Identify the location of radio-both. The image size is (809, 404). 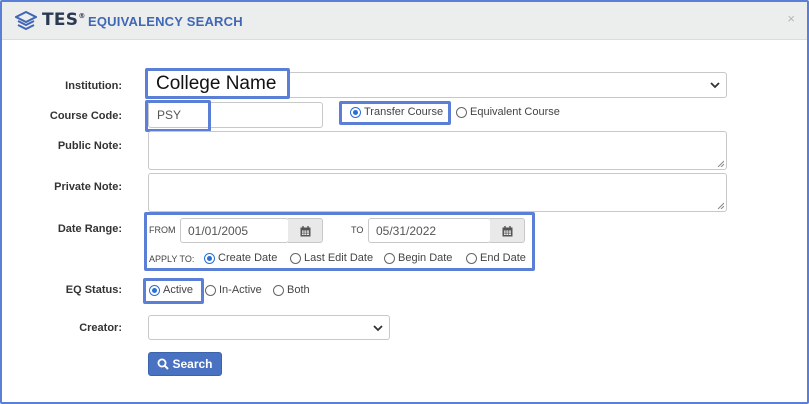
(278, 290).